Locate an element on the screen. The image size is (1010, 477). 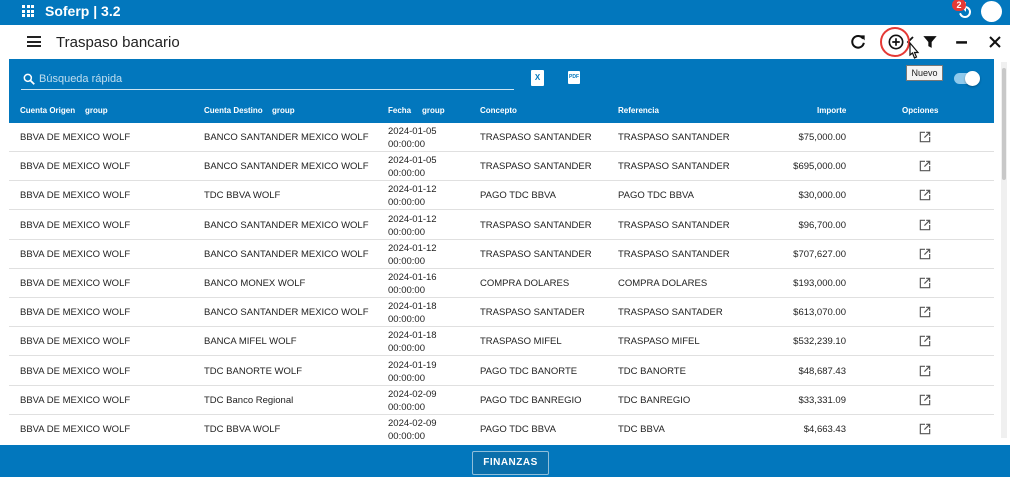
view-toggle is located at coordinates (967, 78).